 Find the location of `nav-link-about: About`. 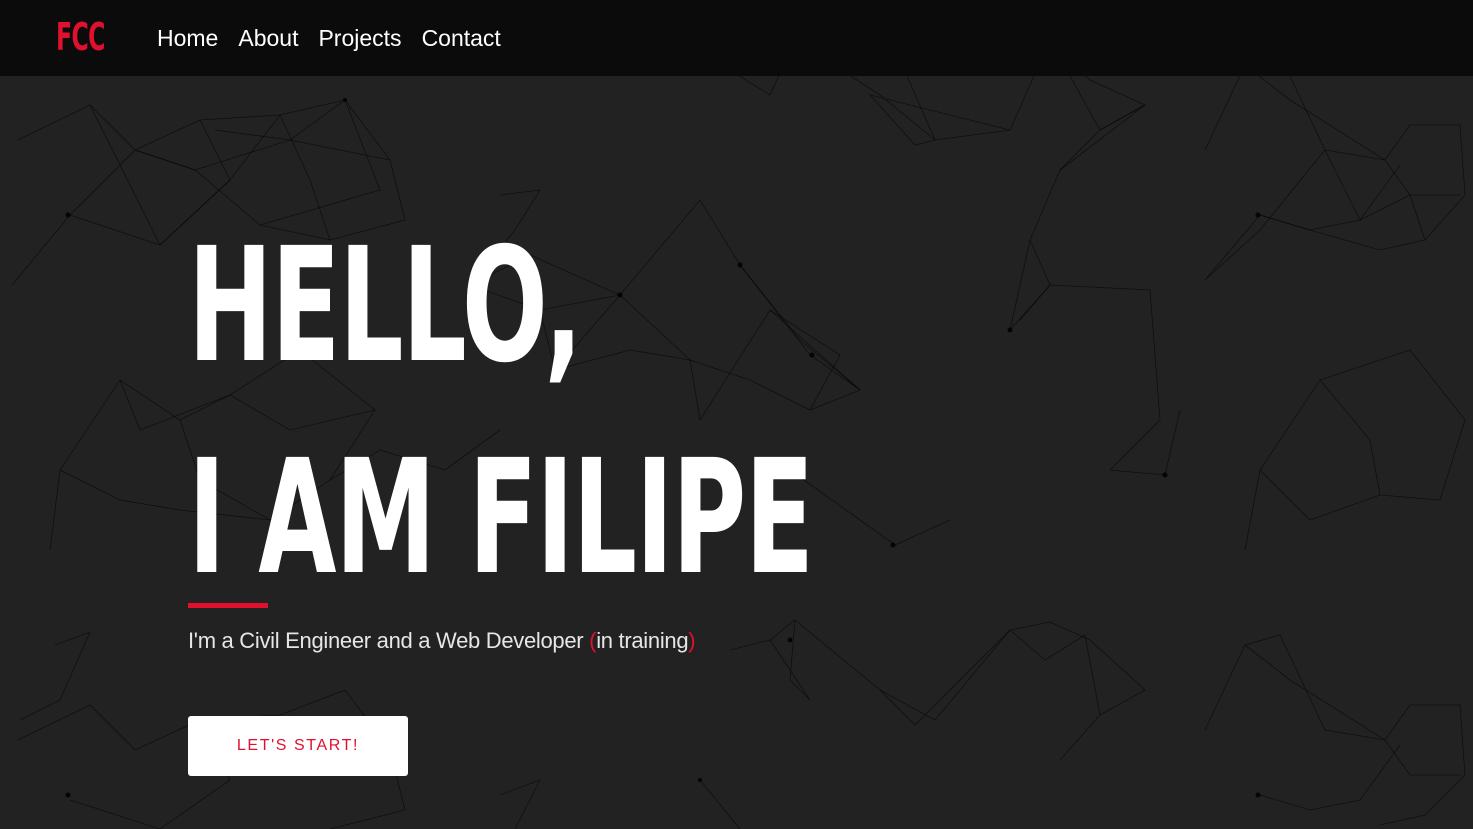

nav-link-about: About is located at coordinates (268, 38).